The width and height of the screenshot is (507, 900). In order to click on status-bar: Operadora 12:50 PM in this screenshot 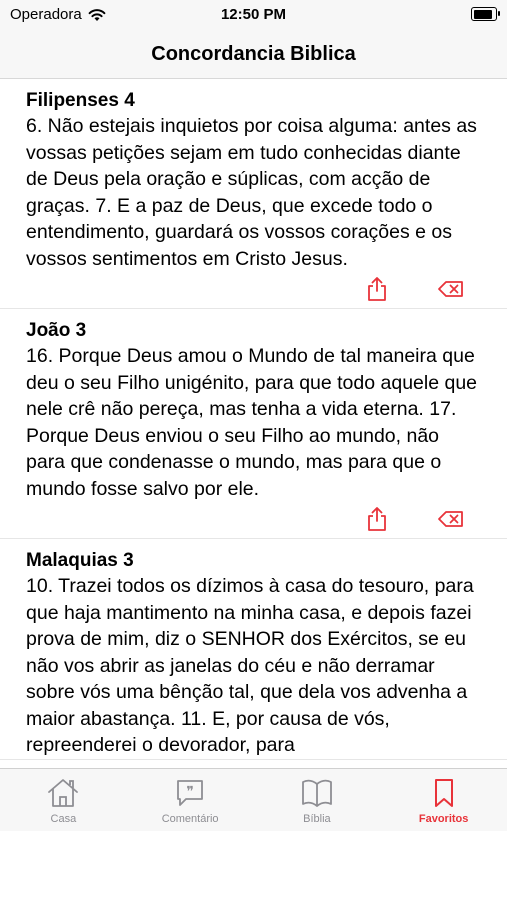, I will do `click(253, 15)`.